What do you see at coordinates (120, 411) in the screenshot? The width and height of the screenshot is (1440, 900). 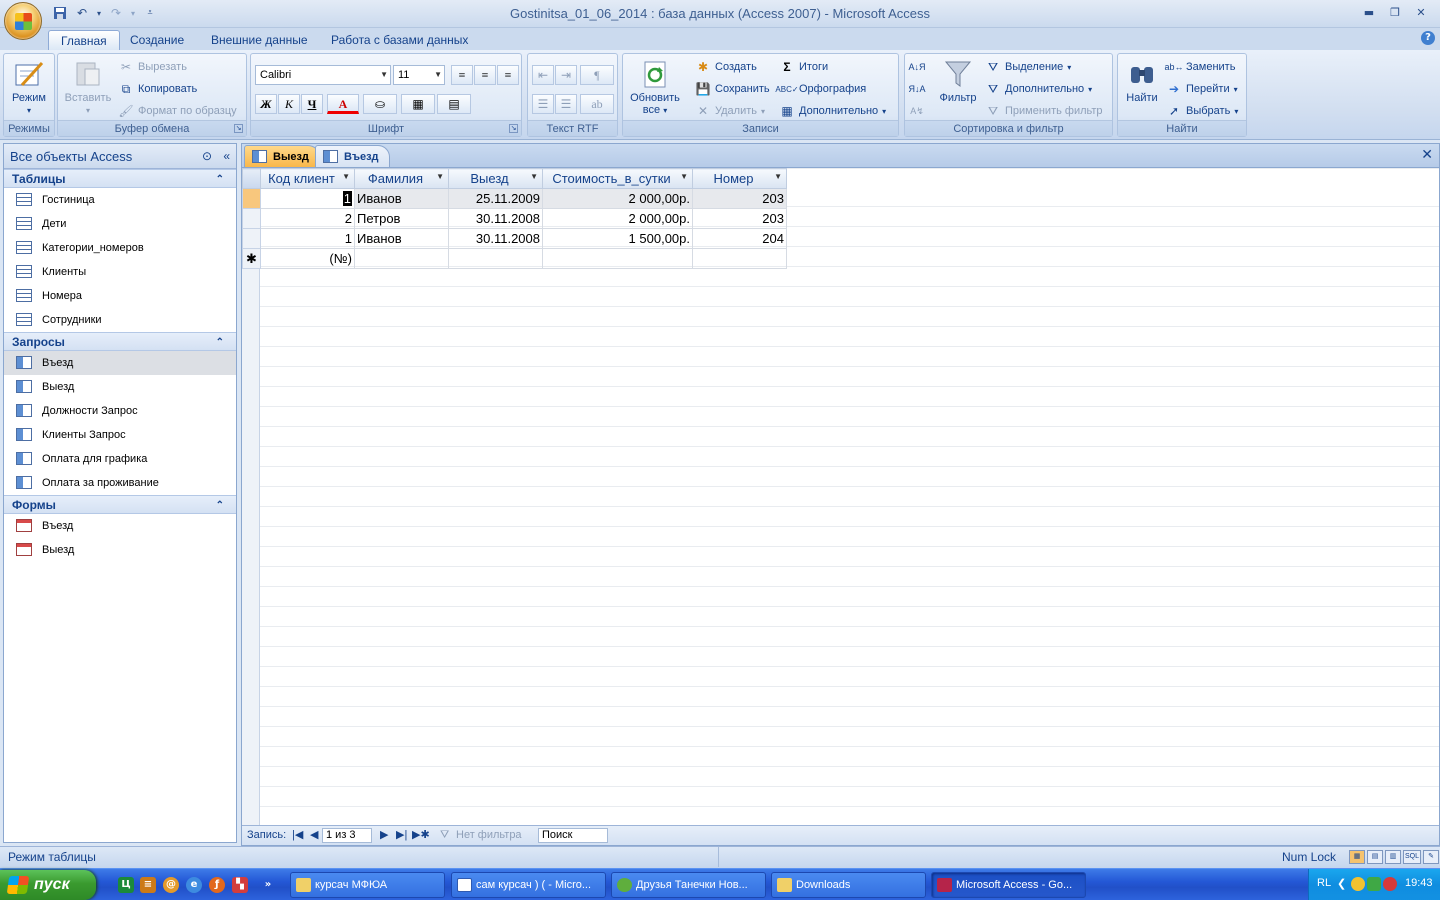 I see `nav-item-query: Должности Запрос` at bounding box center [120, 411].